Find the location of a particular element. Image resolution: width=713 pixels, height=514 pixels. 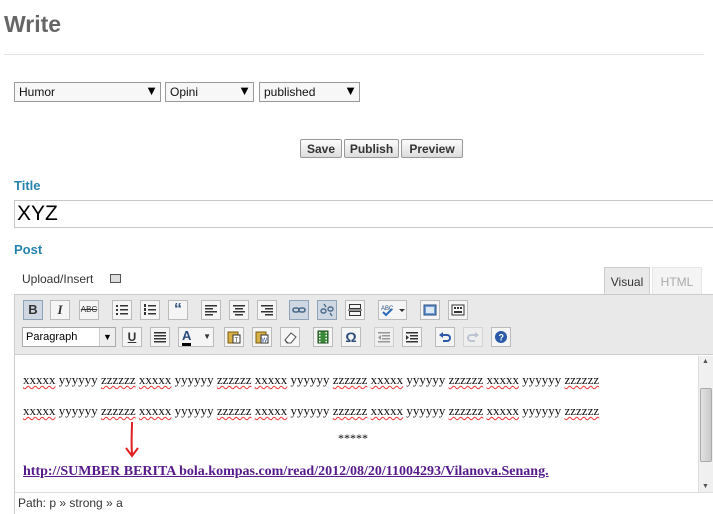

undo-icon is located at coordinates (445, 337).